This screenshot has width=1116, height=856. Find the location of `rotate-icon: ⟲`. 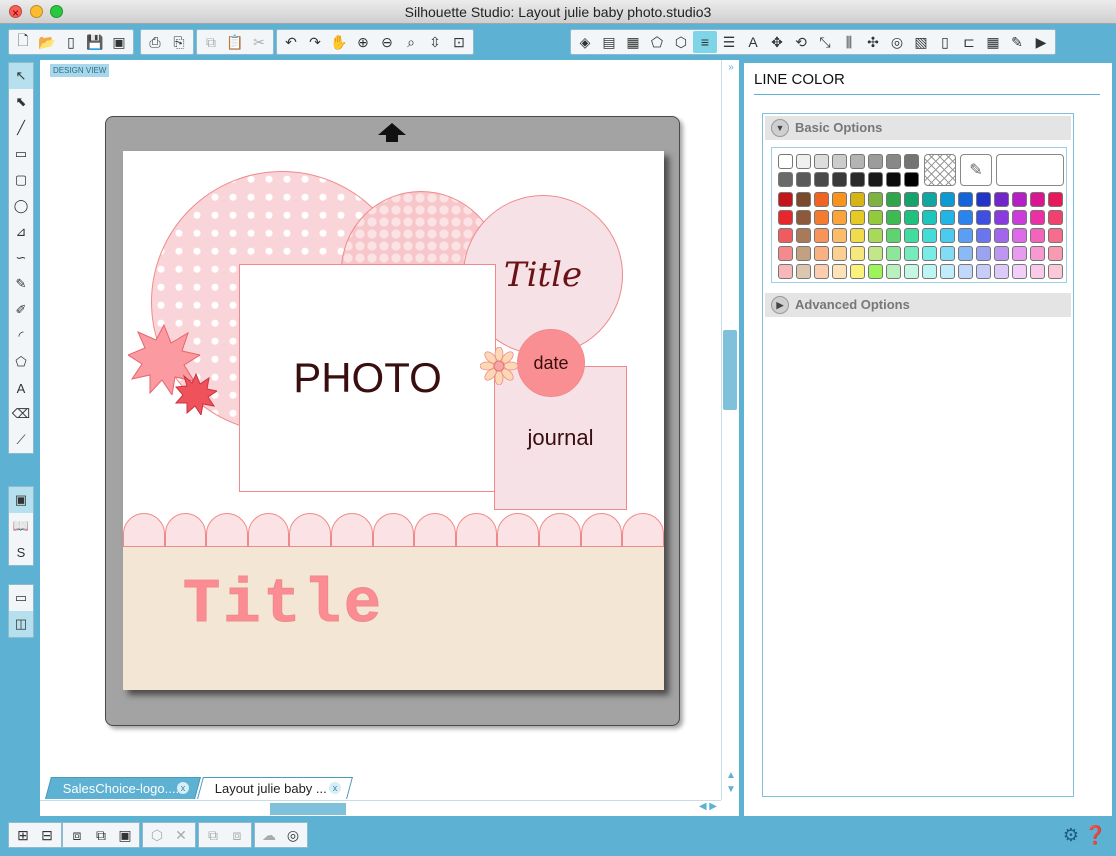

rotate-icon: ⟲ is located at coordinates (801, 42).